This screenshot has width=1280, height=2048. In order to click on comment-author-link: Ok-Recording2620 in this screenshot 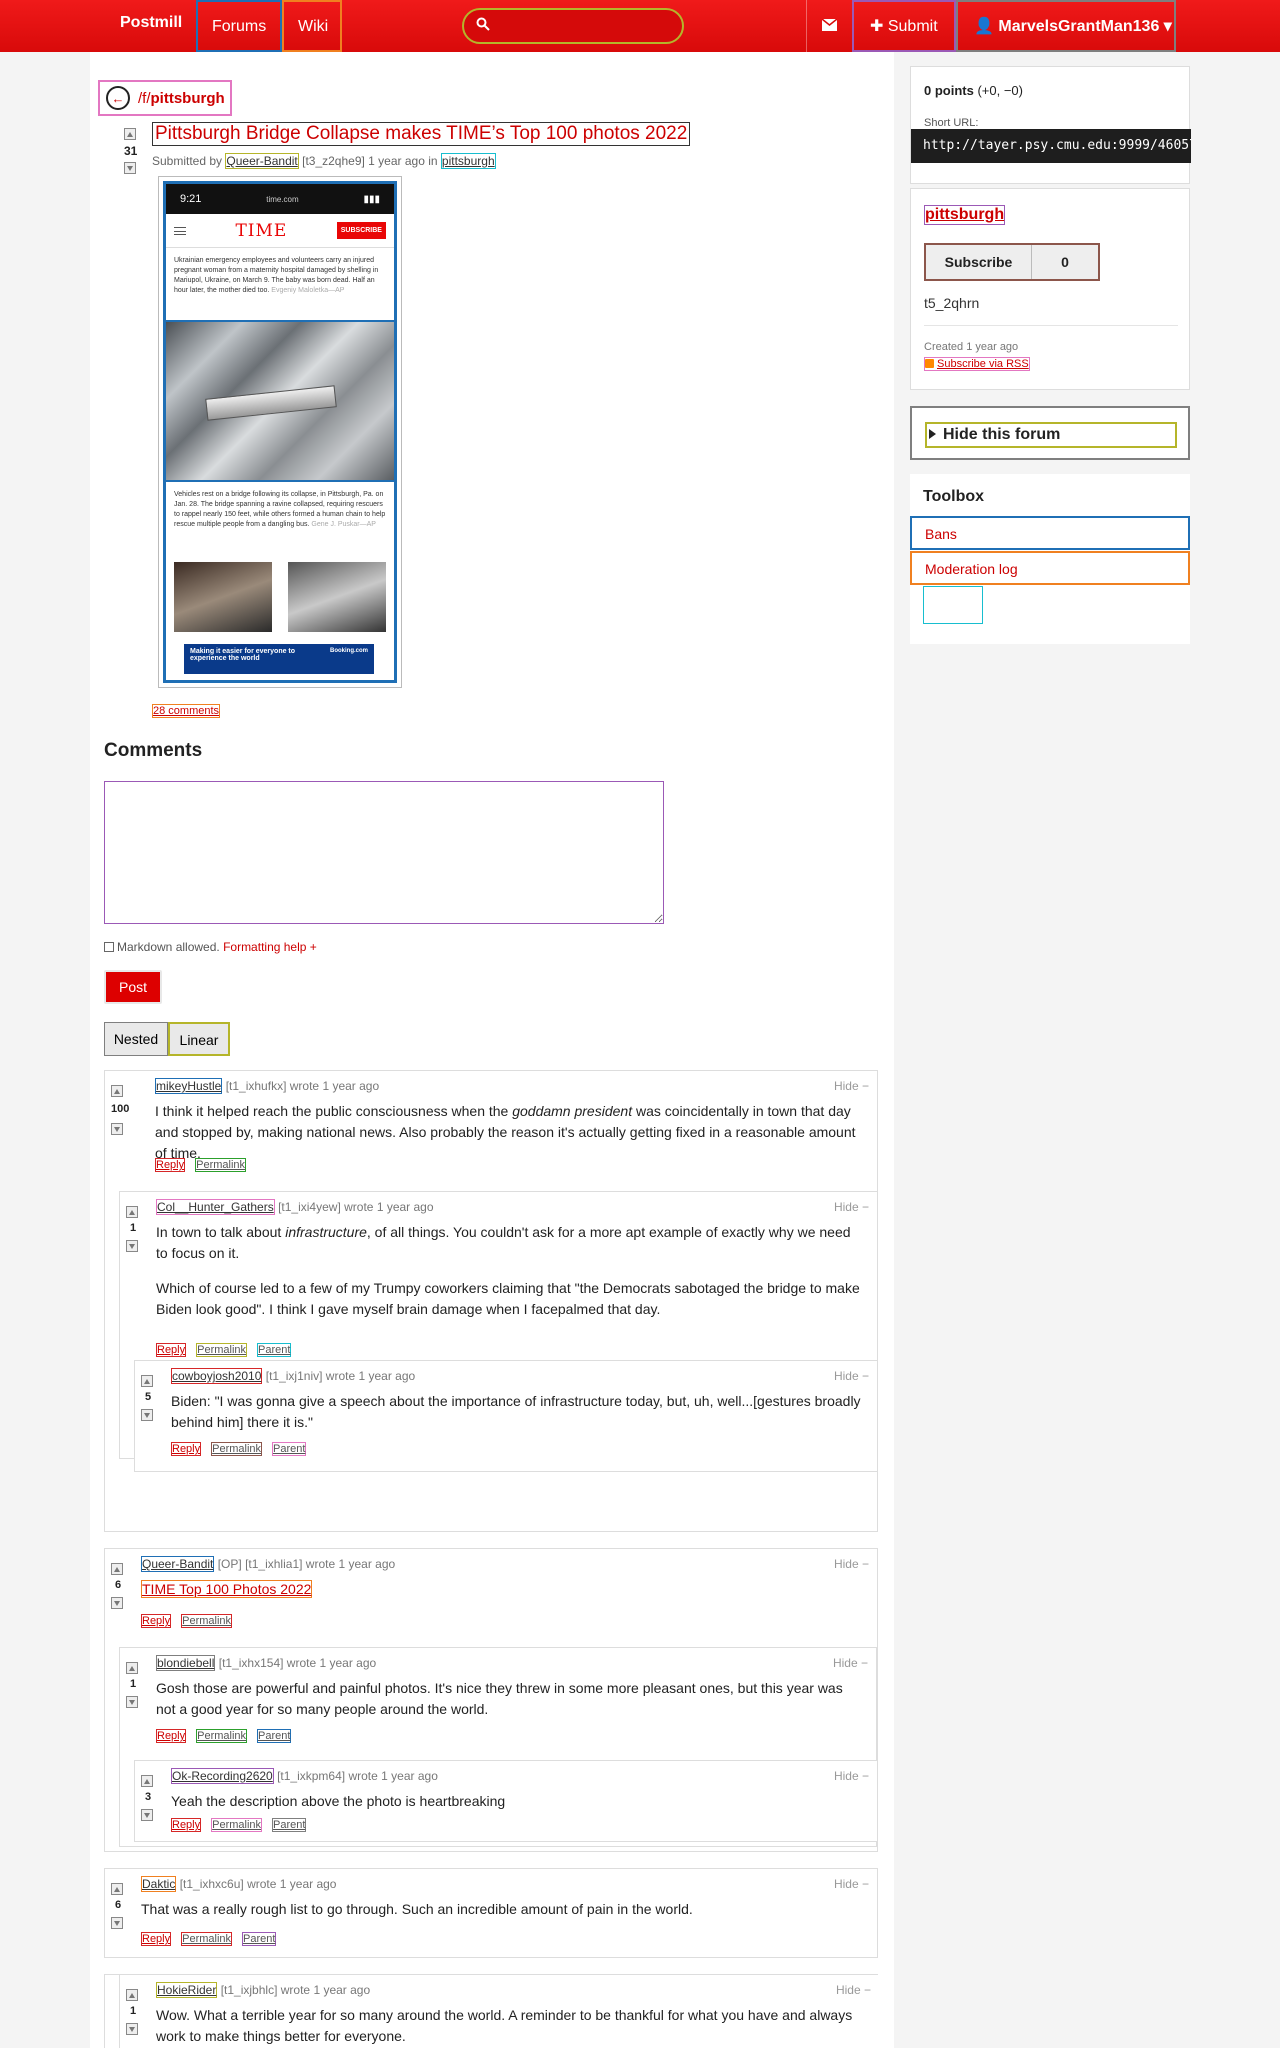, I will do `click(222, 1776)`.